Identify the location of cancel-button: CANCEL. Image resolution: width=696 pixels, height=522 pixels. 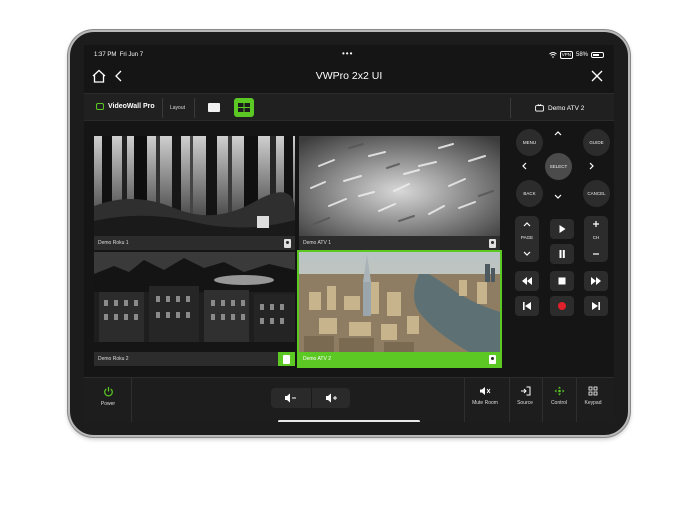
(596, 193).